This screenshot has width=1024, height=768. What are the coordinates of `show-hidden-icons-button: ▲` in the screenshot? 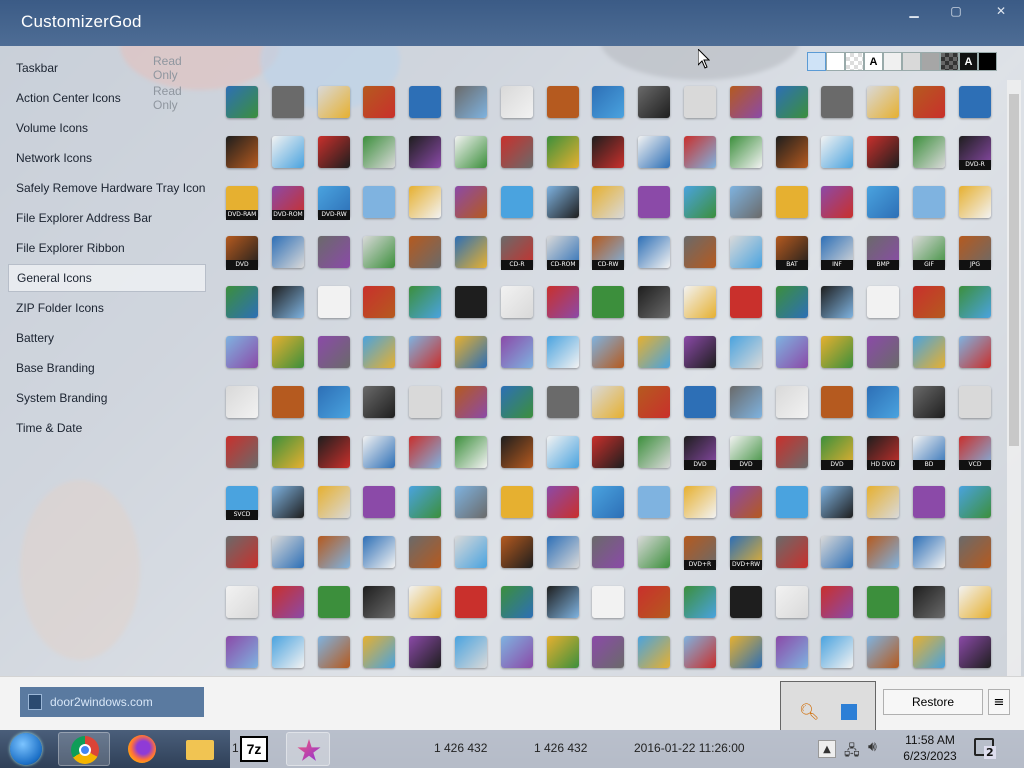 It's located at (827, 749).